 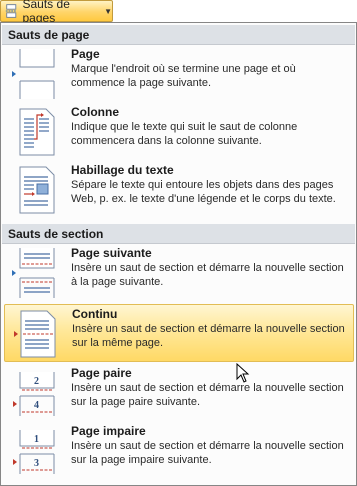 What do you see at coordinates (35, 334) in the screenshot?
I see `continuous-section-icon` at bounding box center [35, 334].